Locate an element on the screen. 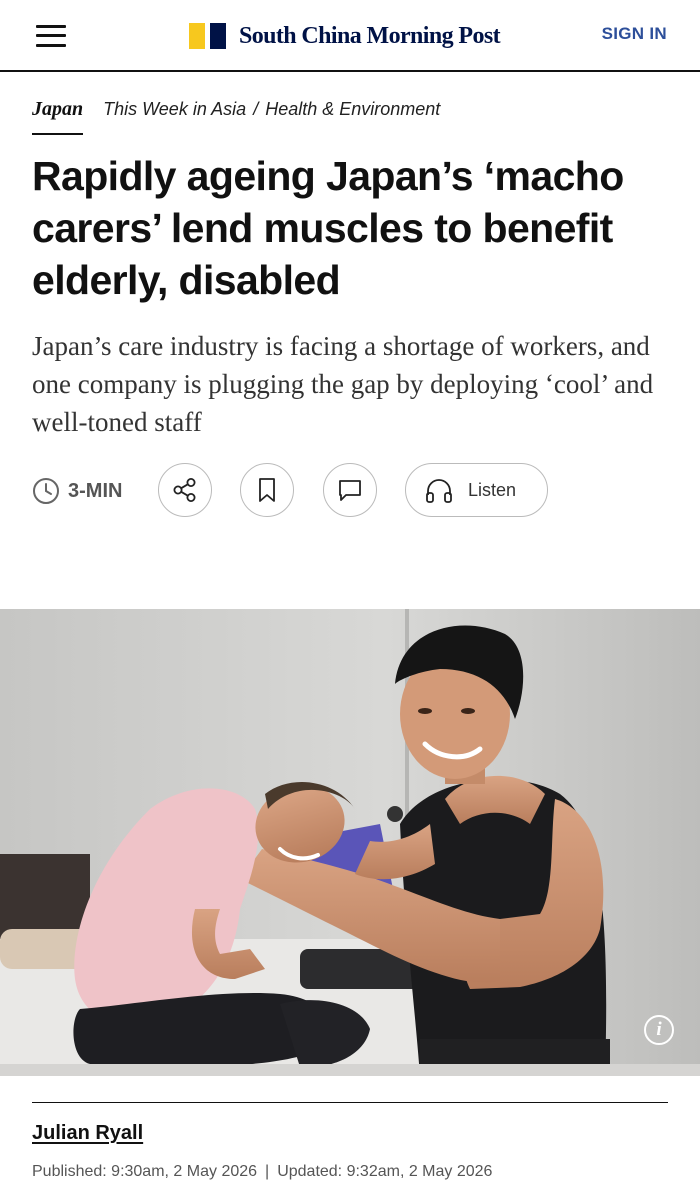 The width and height of the screenshot is (700, 1200). listen-button: Listen is located at coordinates (476, 490).